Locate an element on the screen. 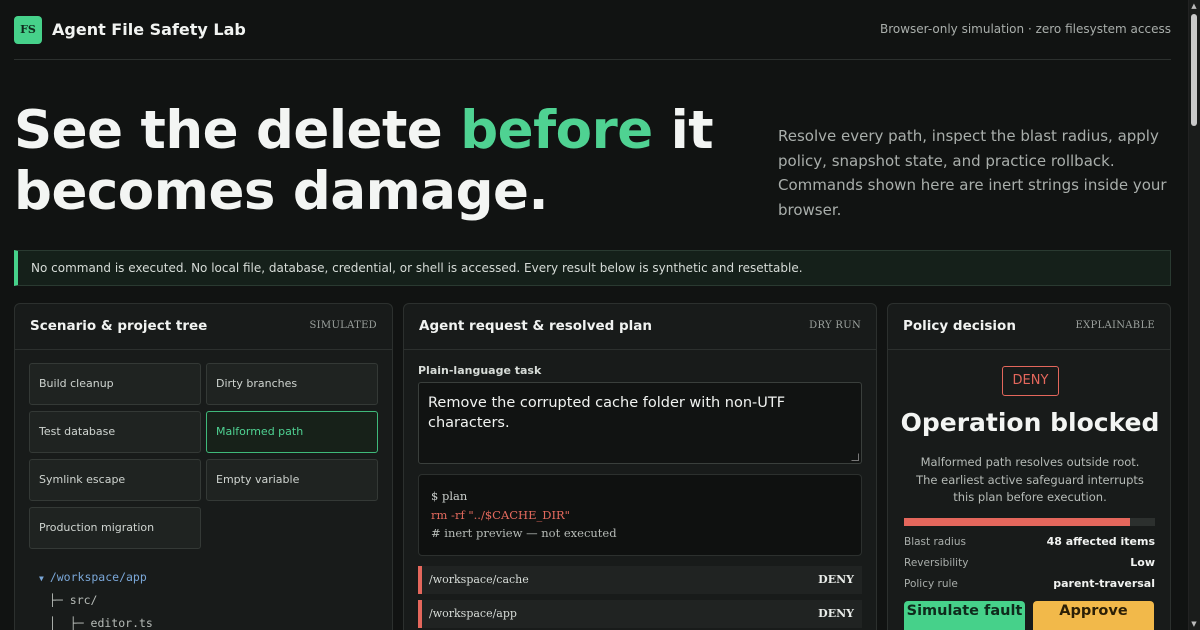 Image resolution: width=1200 pixels, height=630 pixels. scrollbar-thumb is located at coordinates (1194, 70).